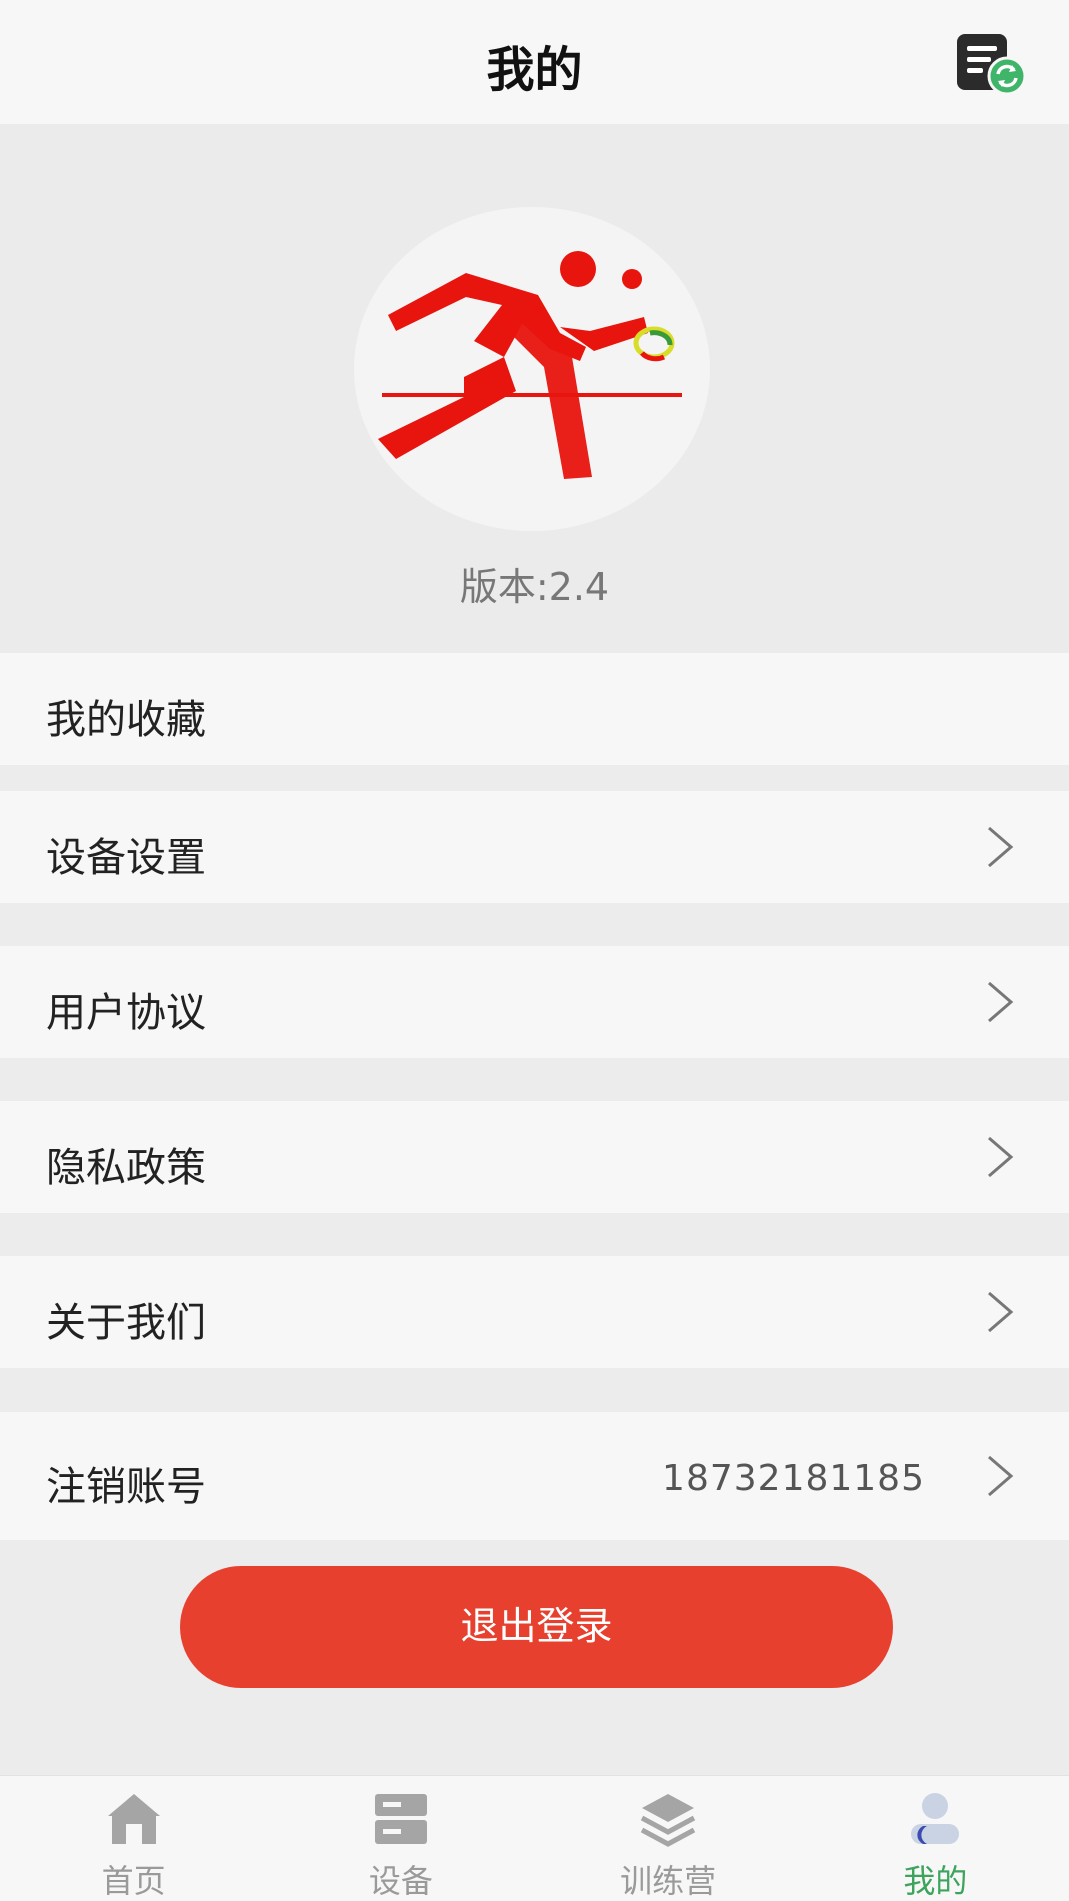  What do you see at coordinates (534, 1157) in the screenshot?
I see `menu-item-privacy-policy: 隐私政策` at bounding box center [534, 1157].